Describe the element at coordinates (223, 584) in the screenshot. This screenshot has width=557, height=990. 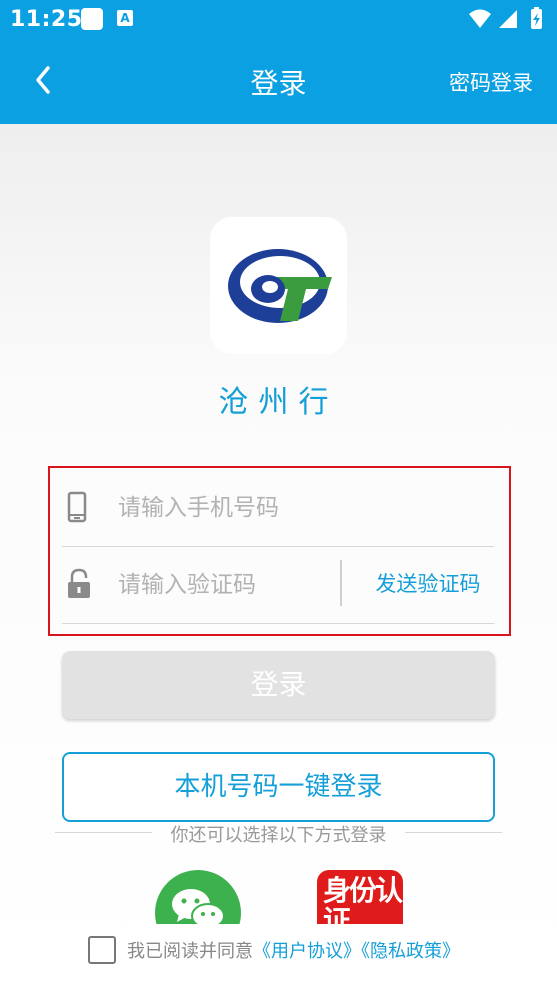
I see `verification-code-input` at that location.